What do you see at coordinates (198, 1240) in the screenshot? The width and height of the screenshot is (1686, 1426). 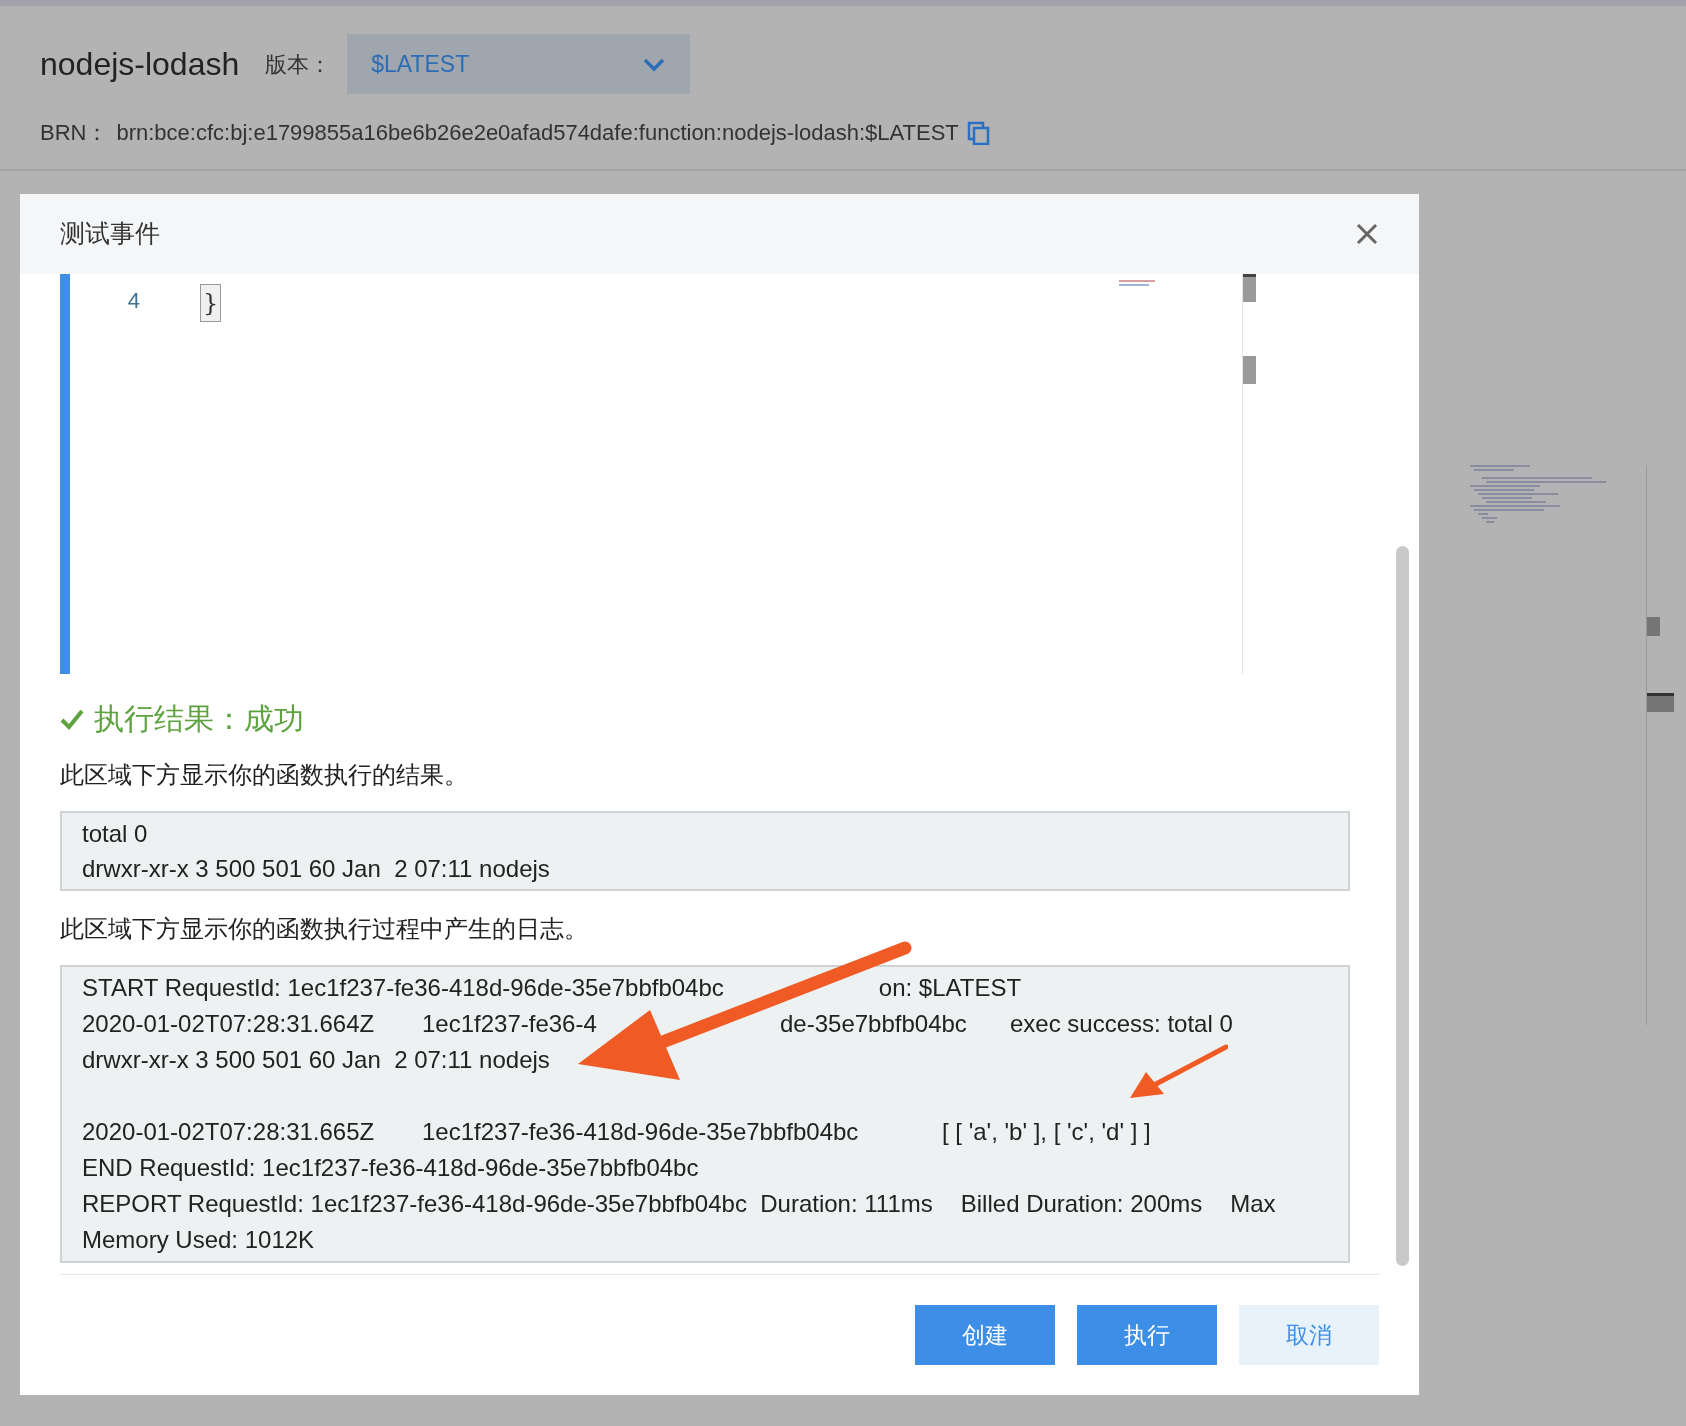 I see `log-text: Memory Used: 1012K` at bounding box center [198, 1240].